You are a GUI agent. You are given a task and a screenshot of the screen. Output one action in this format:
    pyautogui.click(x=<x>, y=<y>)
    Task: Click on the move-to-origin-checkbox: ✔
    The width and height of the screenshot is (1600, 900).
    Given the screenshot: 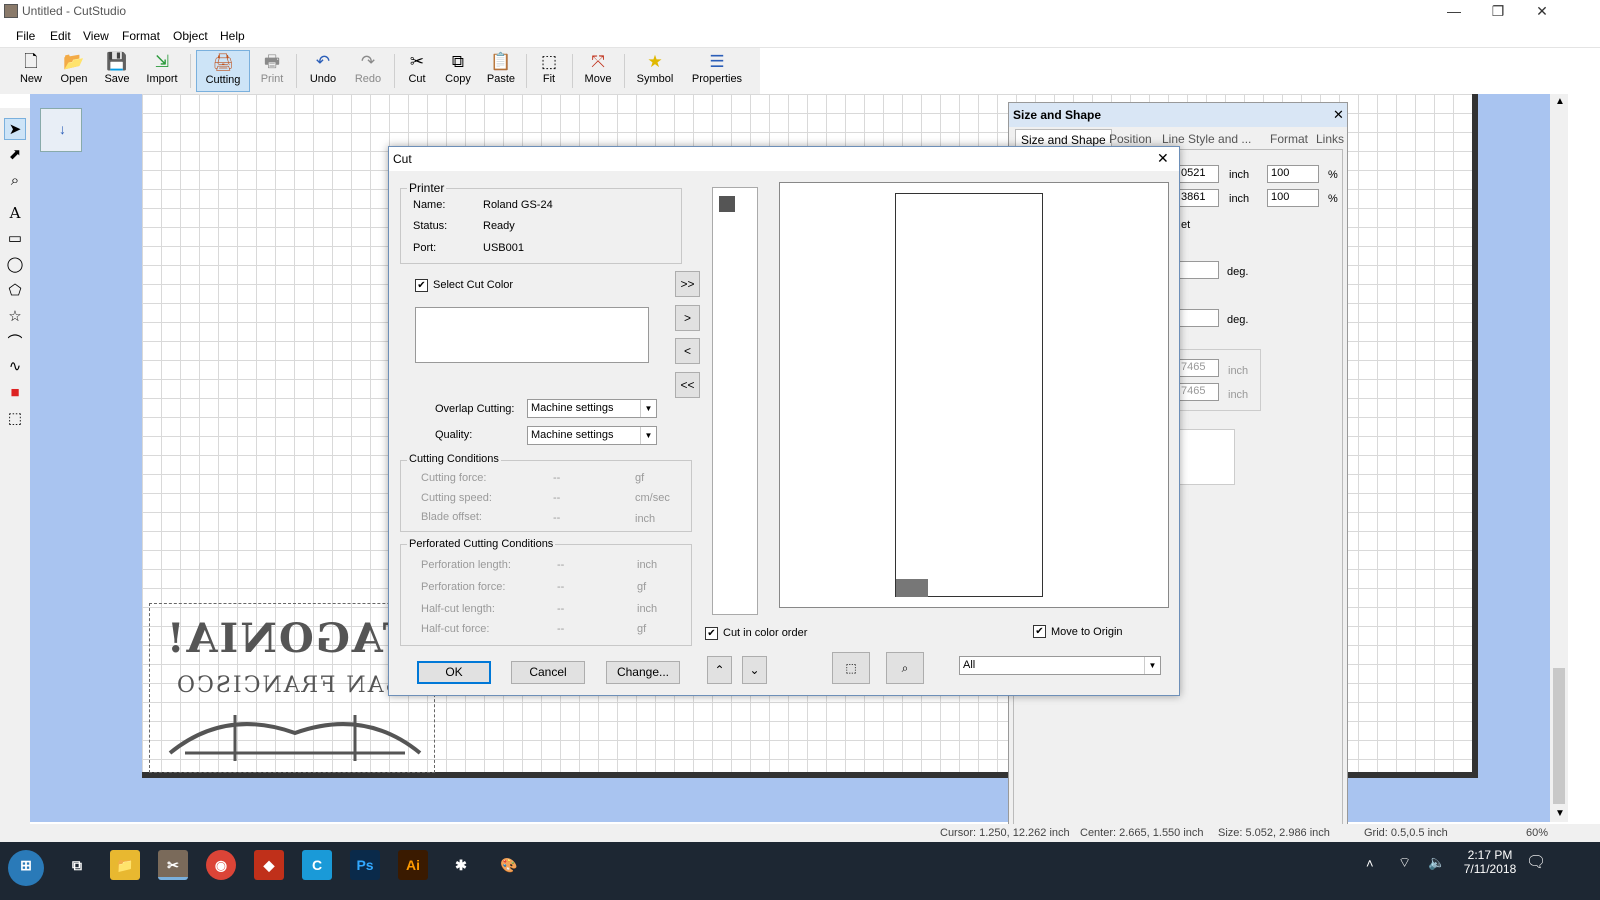 What is the action you would take?
    pyautogui.click(x=1039, y=631)
    